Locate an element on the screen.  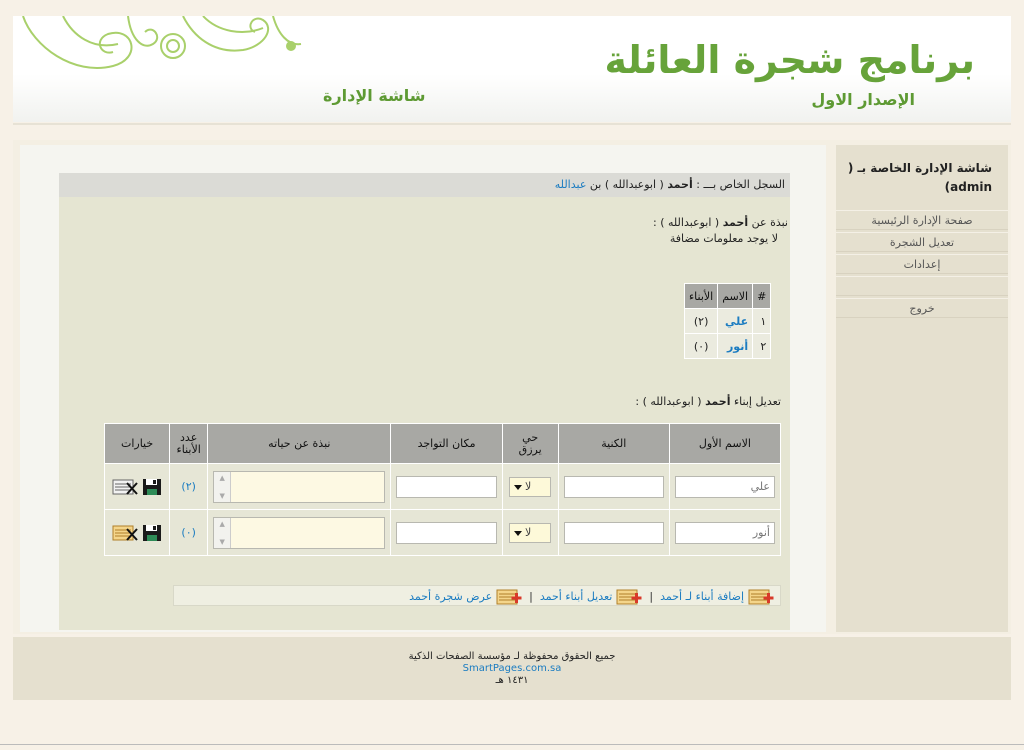
table-row: ١ علي (٢) is located at coordinates (727, 321).